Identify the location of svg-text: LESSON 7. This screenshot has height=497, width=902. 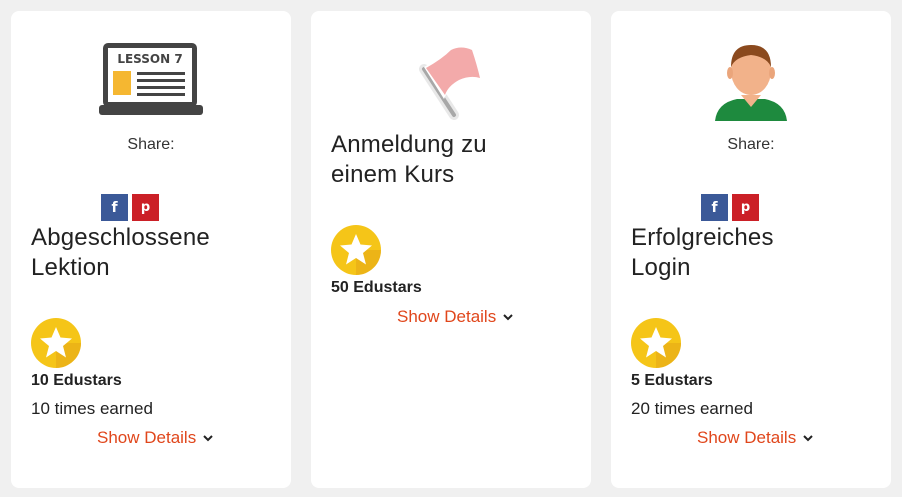
(149, 59).